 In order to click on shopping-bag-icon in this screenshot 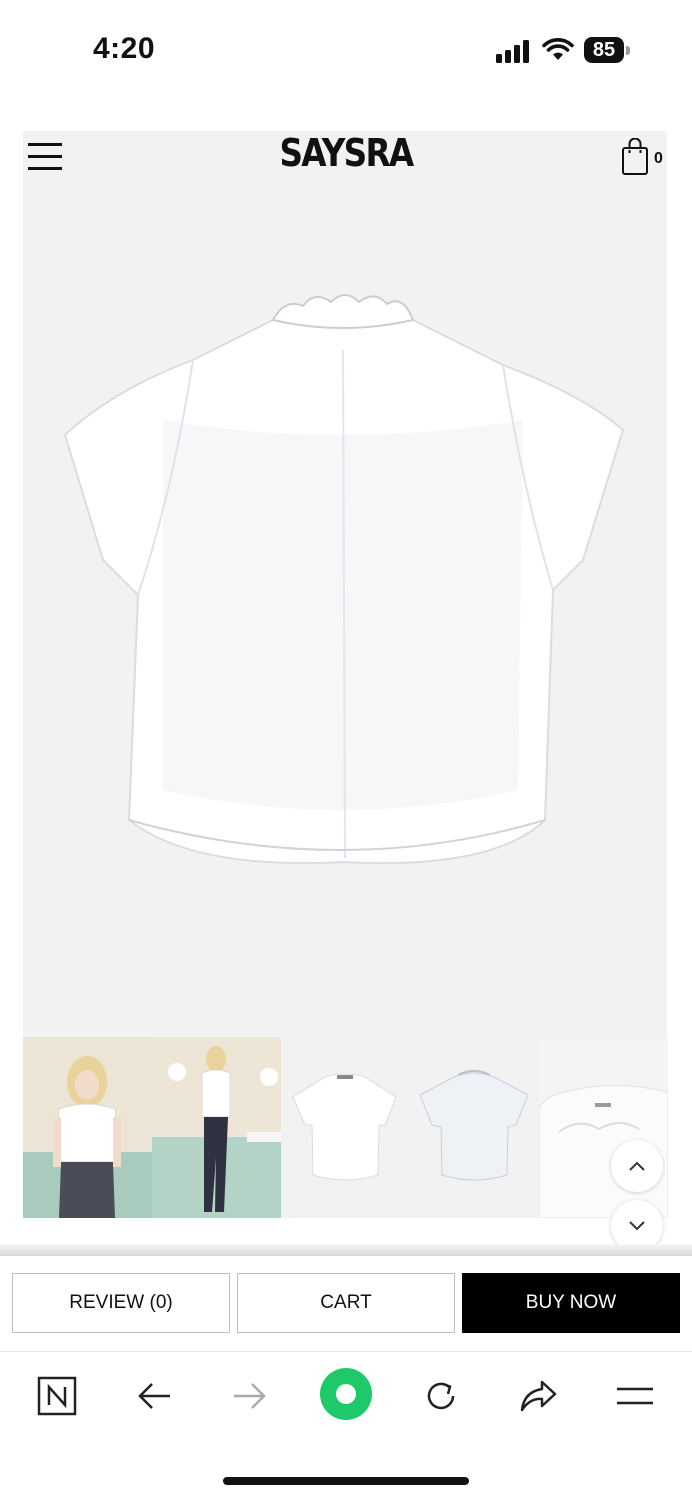, I will do `click(635, 157)`.